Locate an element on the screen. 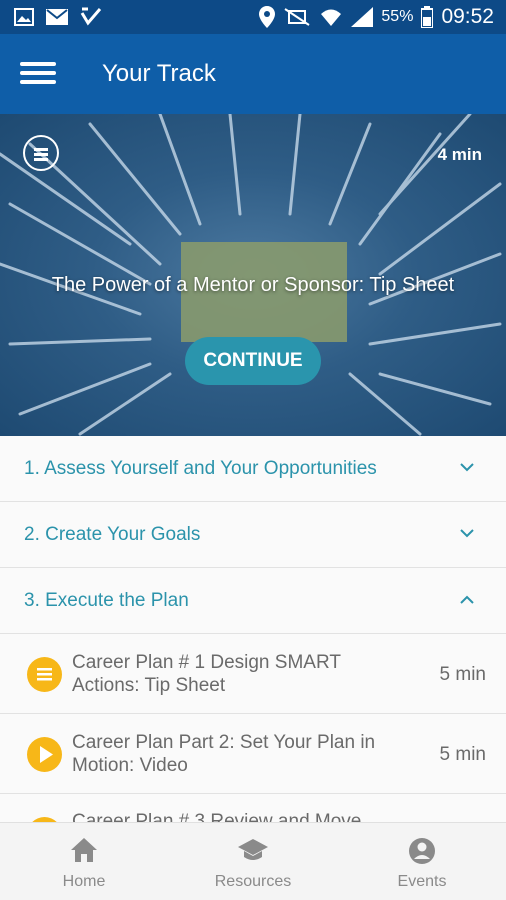 The image size is (506, 900). account-icon is located at coordinates (422, 851).